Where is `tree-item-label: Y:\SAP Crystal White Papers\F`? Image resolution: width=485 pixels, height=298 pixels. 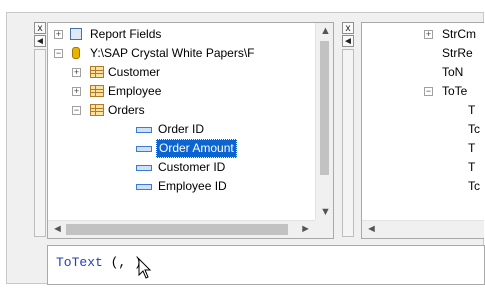 tree-item-label: Y:\SAP Crystal White Papers\F is located at coordinates (172, 53).